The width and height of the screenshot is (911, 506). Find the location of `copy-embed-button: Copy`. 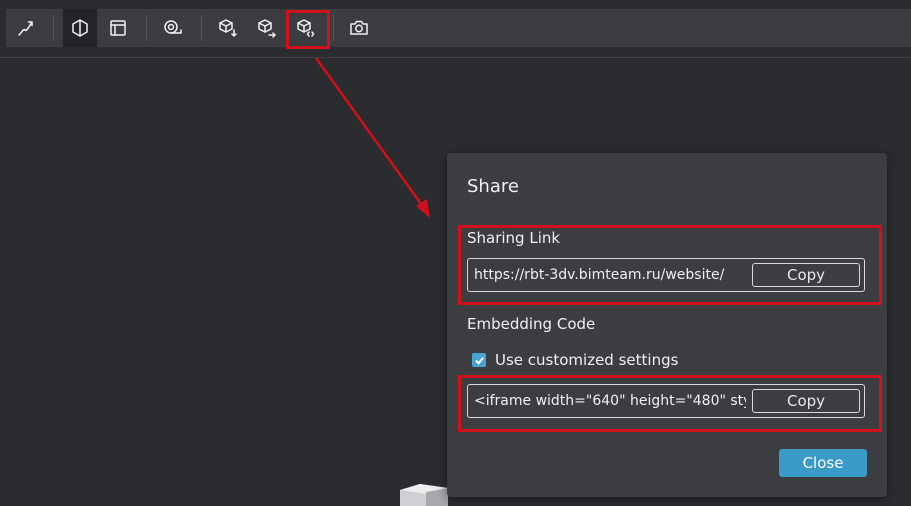

copy-embed-button: Copy is located at coordinates (806, 401).